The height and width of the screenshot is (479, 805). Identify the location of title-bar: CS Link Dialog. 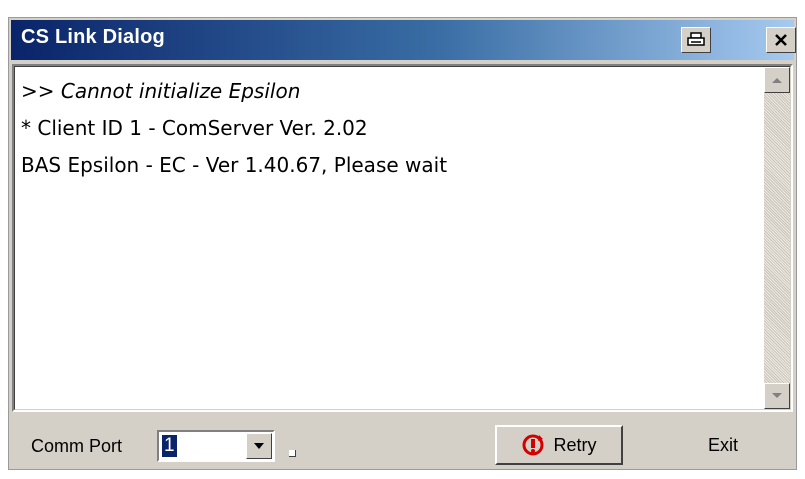
(403, 40).